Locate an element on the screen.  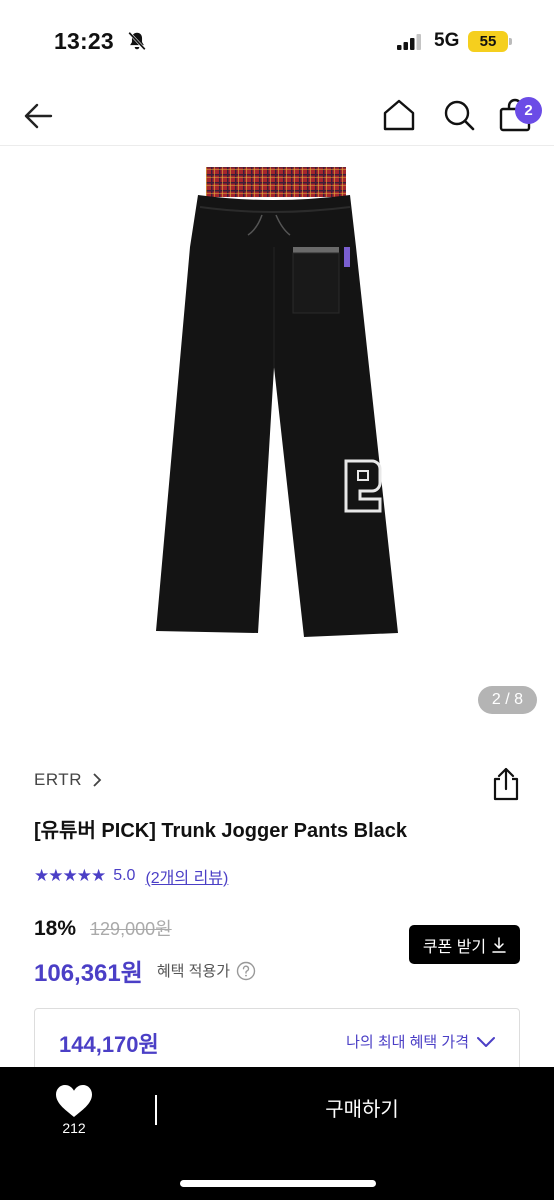
chevron-right-icon is located at coordinates (97, 780).